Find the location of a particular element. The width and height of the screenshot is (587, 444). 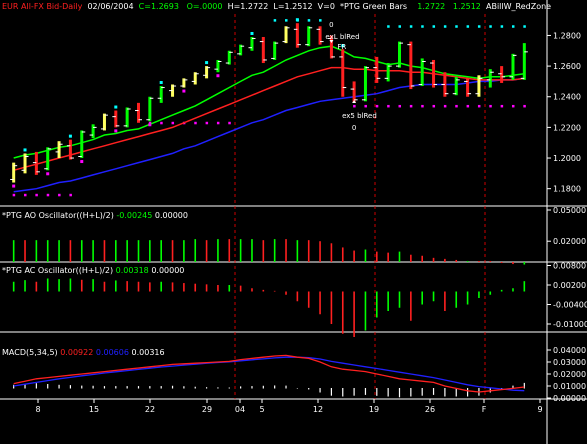

macd-axis-label: 0.00000 is located at coordinates (569, 398).